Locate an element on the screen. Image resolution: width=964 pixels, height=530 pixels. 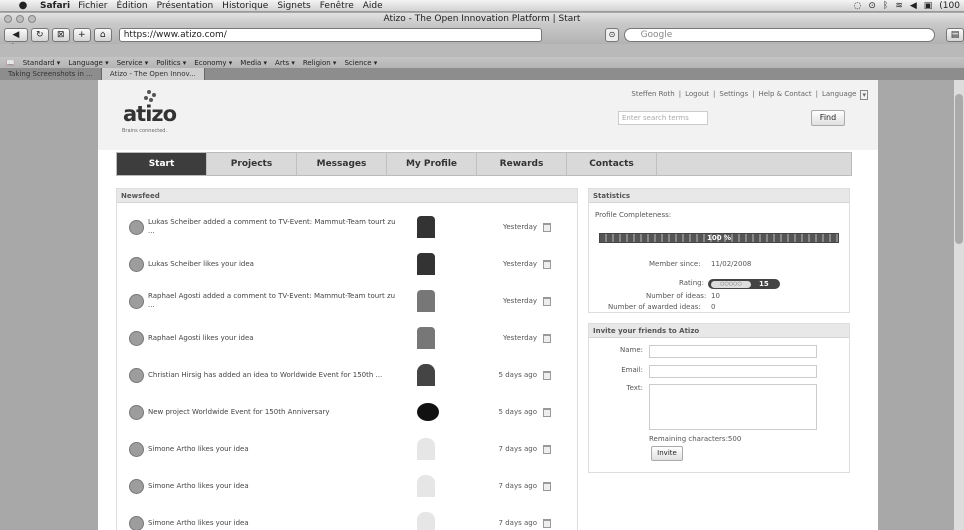
help-link: Help & Contact is located at coordinates (784, 95).